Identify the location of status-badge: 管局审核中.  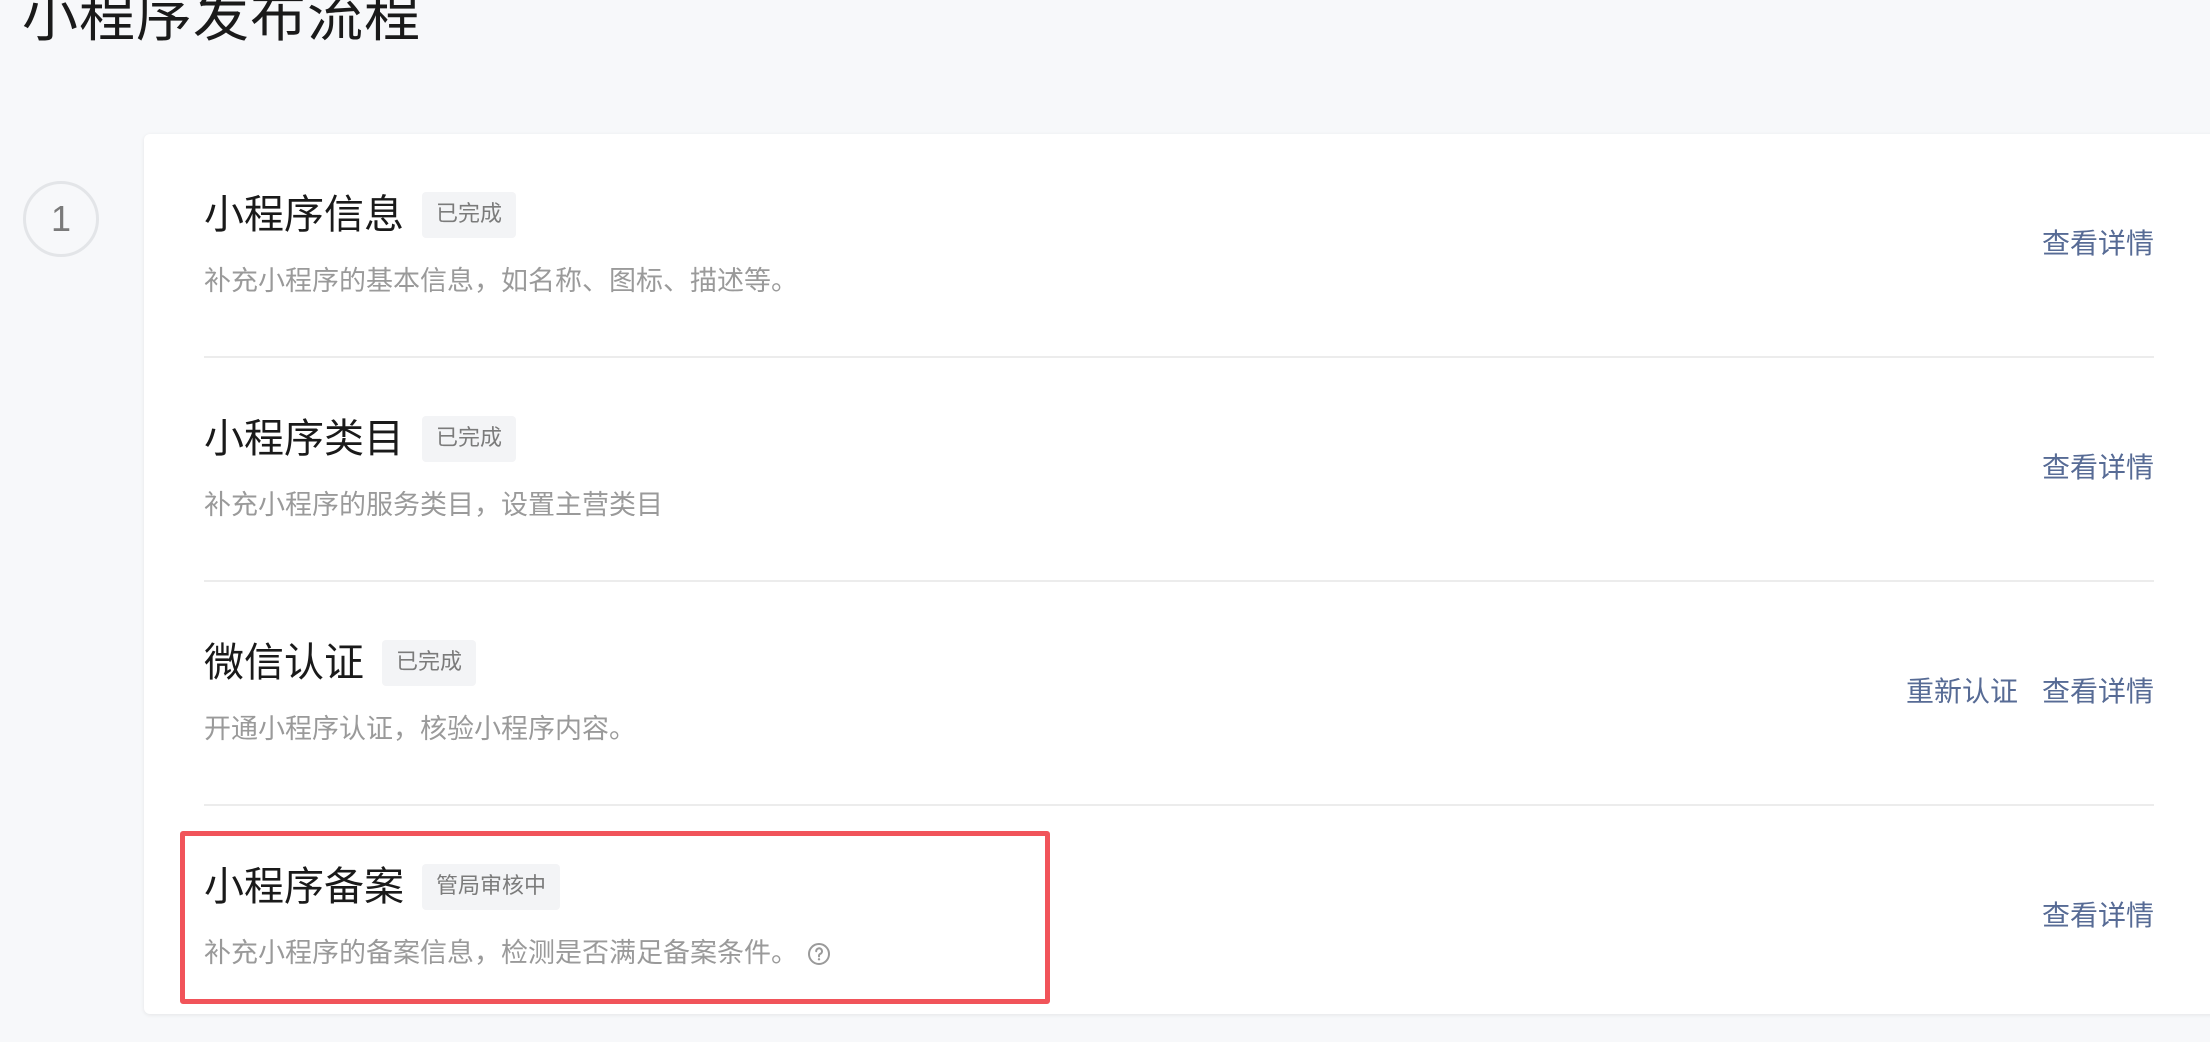
(491, 887).